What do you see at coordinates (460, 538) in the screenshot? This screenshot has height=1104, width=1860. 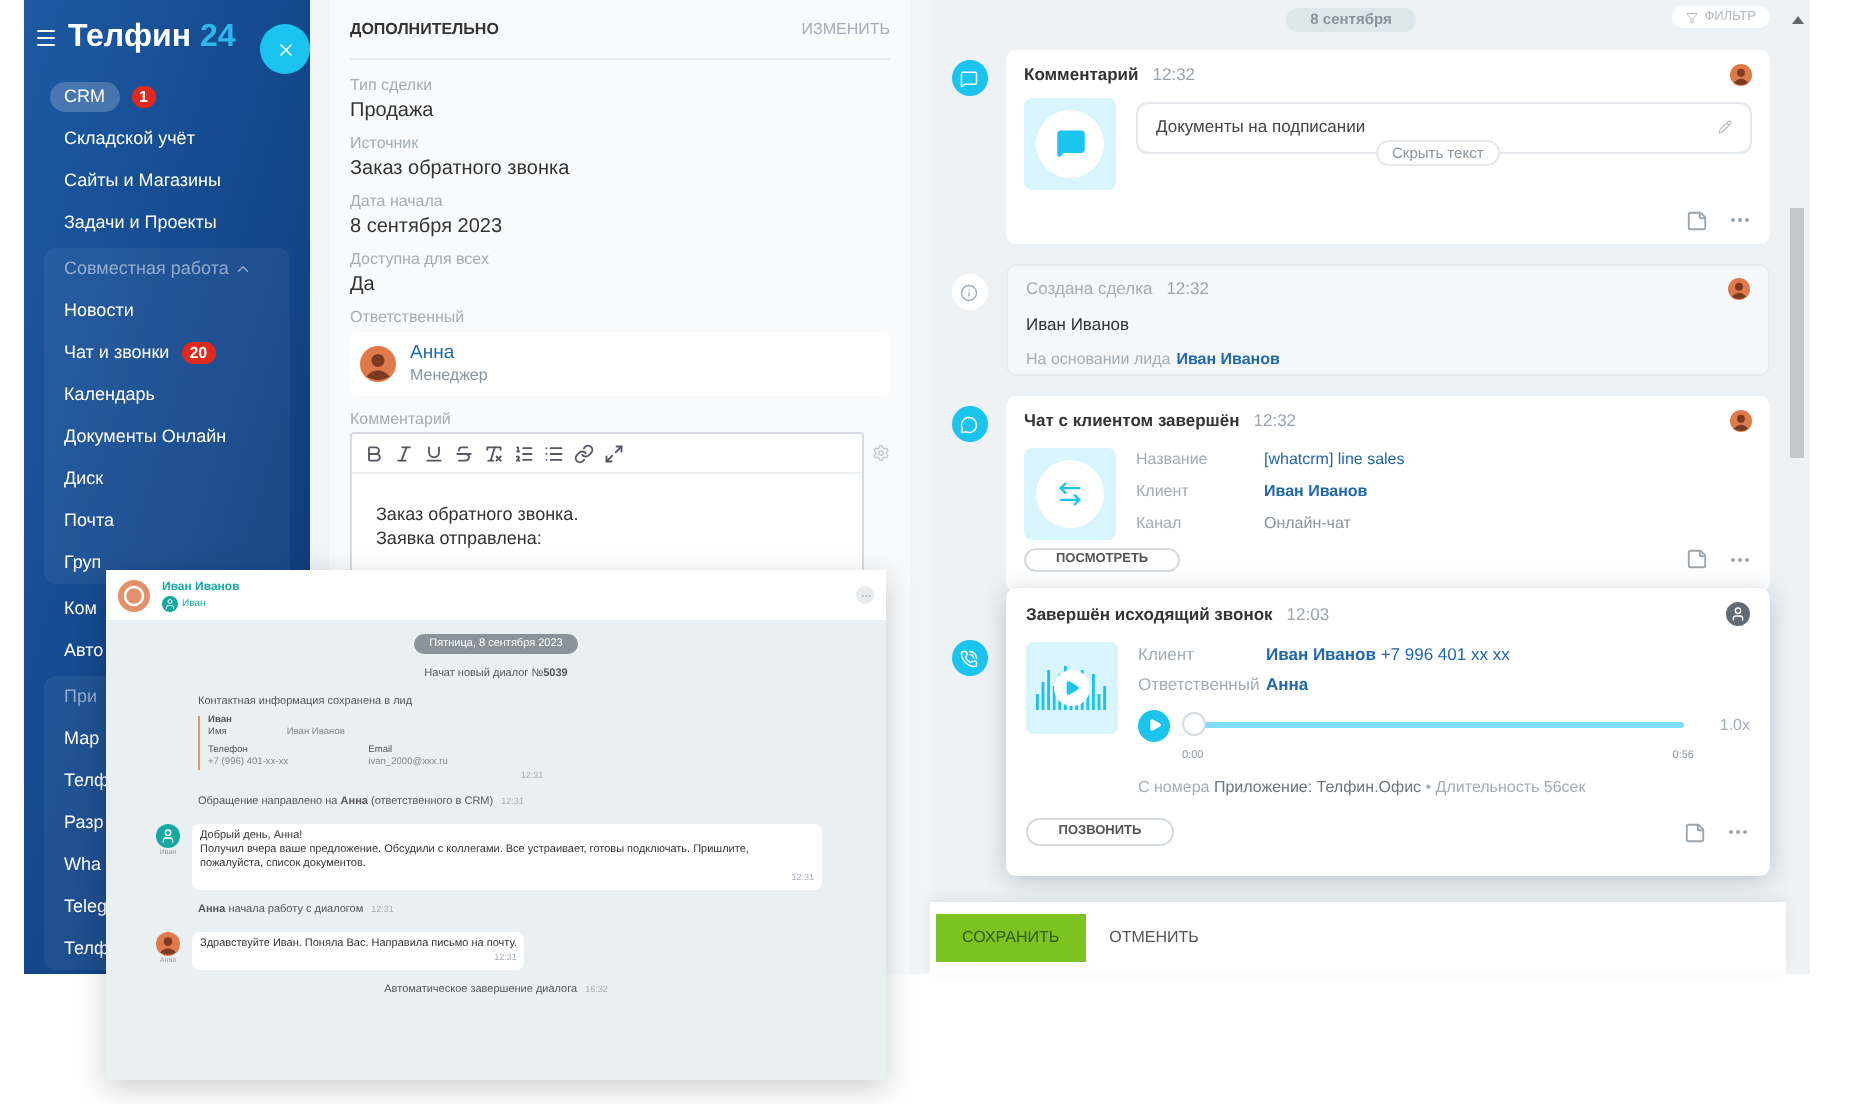 I see `comment-line: Заявка отправлена:` at bounding box center [460, 538].